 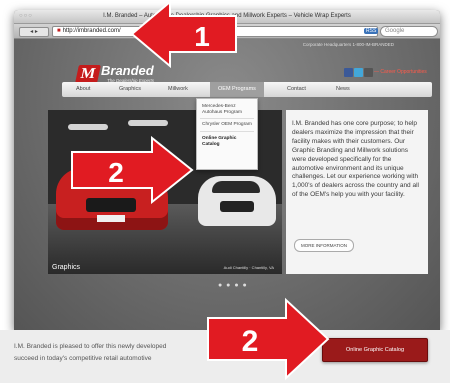 I want to click on slide-caption: Audi Chantilly · Chantilly, VA, so click(x=248, y=267).